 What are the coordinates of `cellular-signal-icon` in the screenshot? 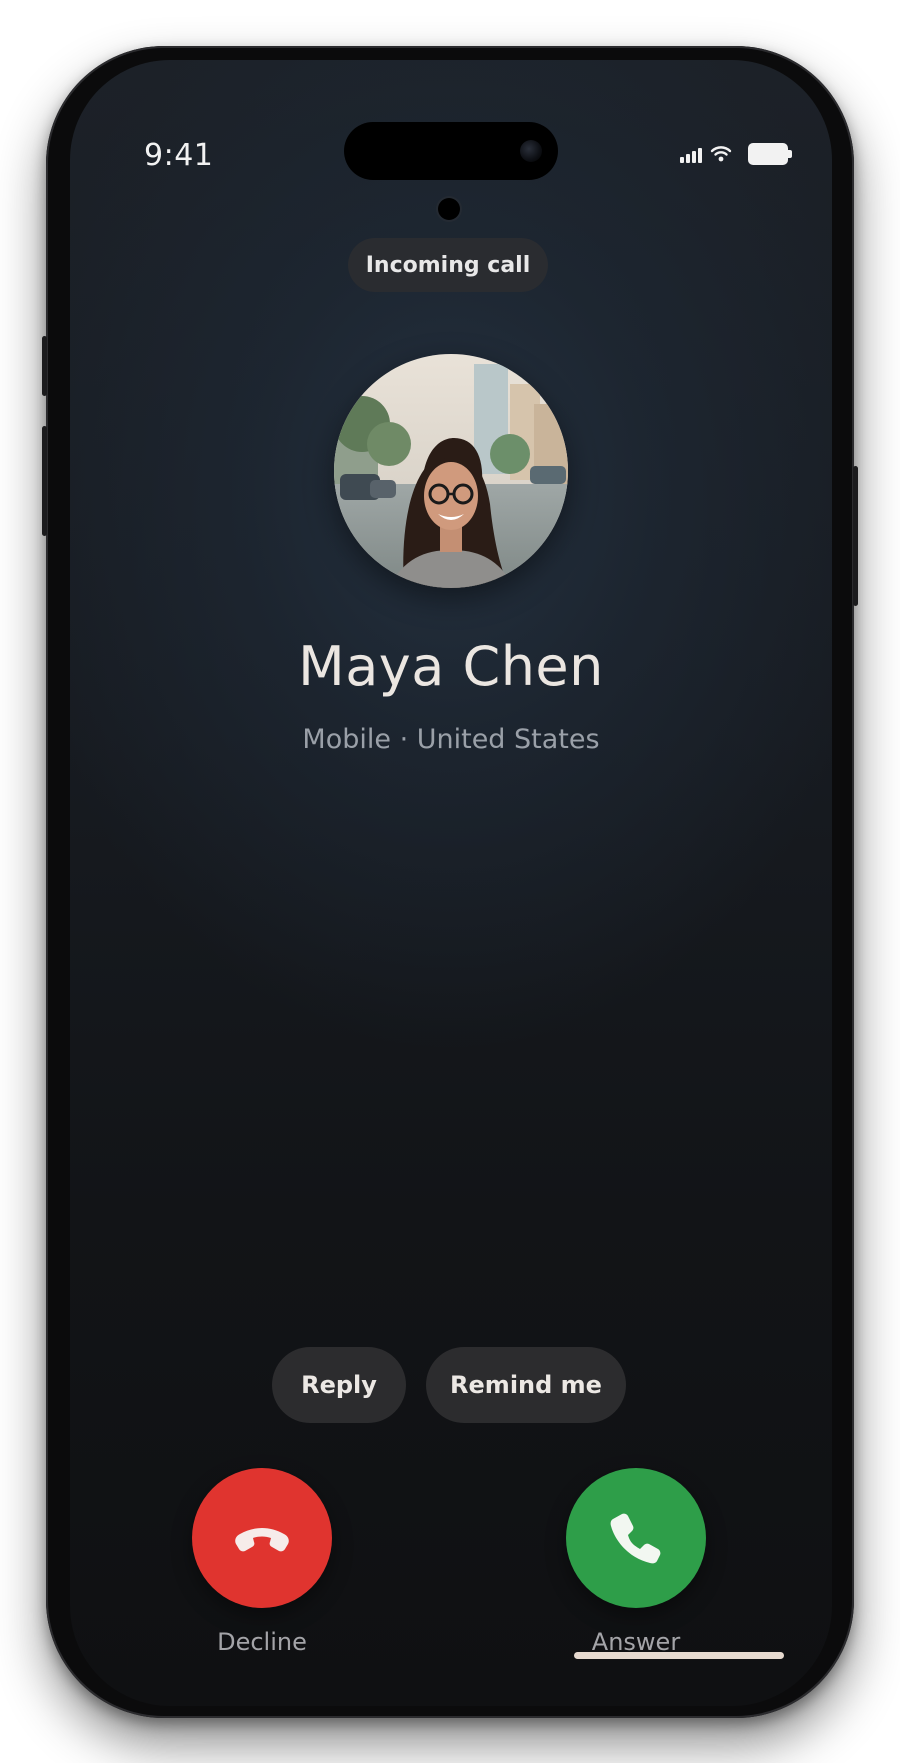 It's located at (691, 154).